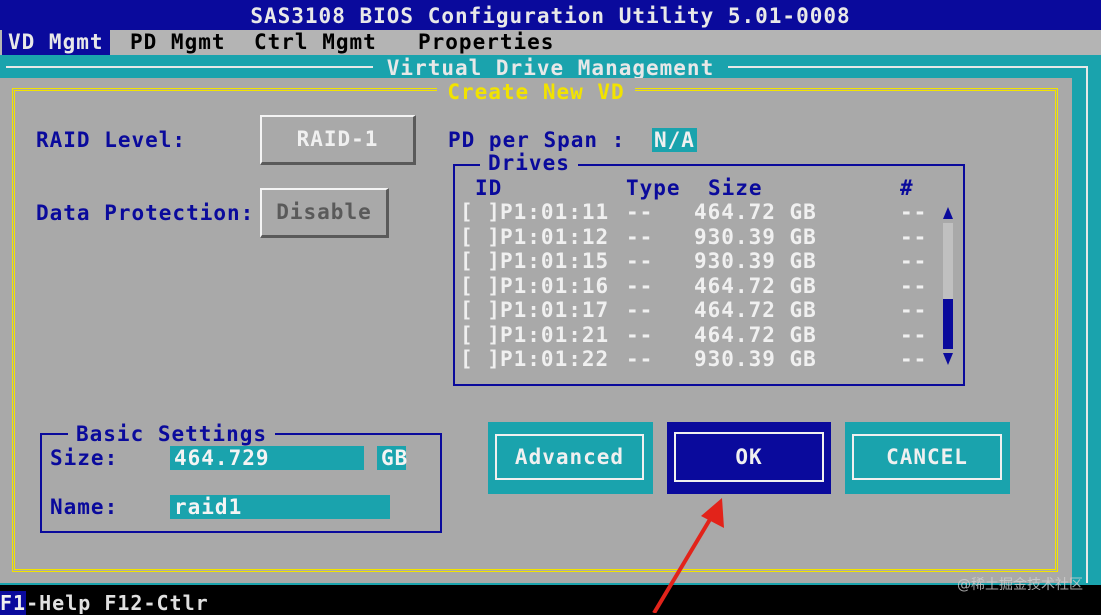  Describe the element at coordinates (735, 188) in the screenshot. I see `header-size: Size` at that location.